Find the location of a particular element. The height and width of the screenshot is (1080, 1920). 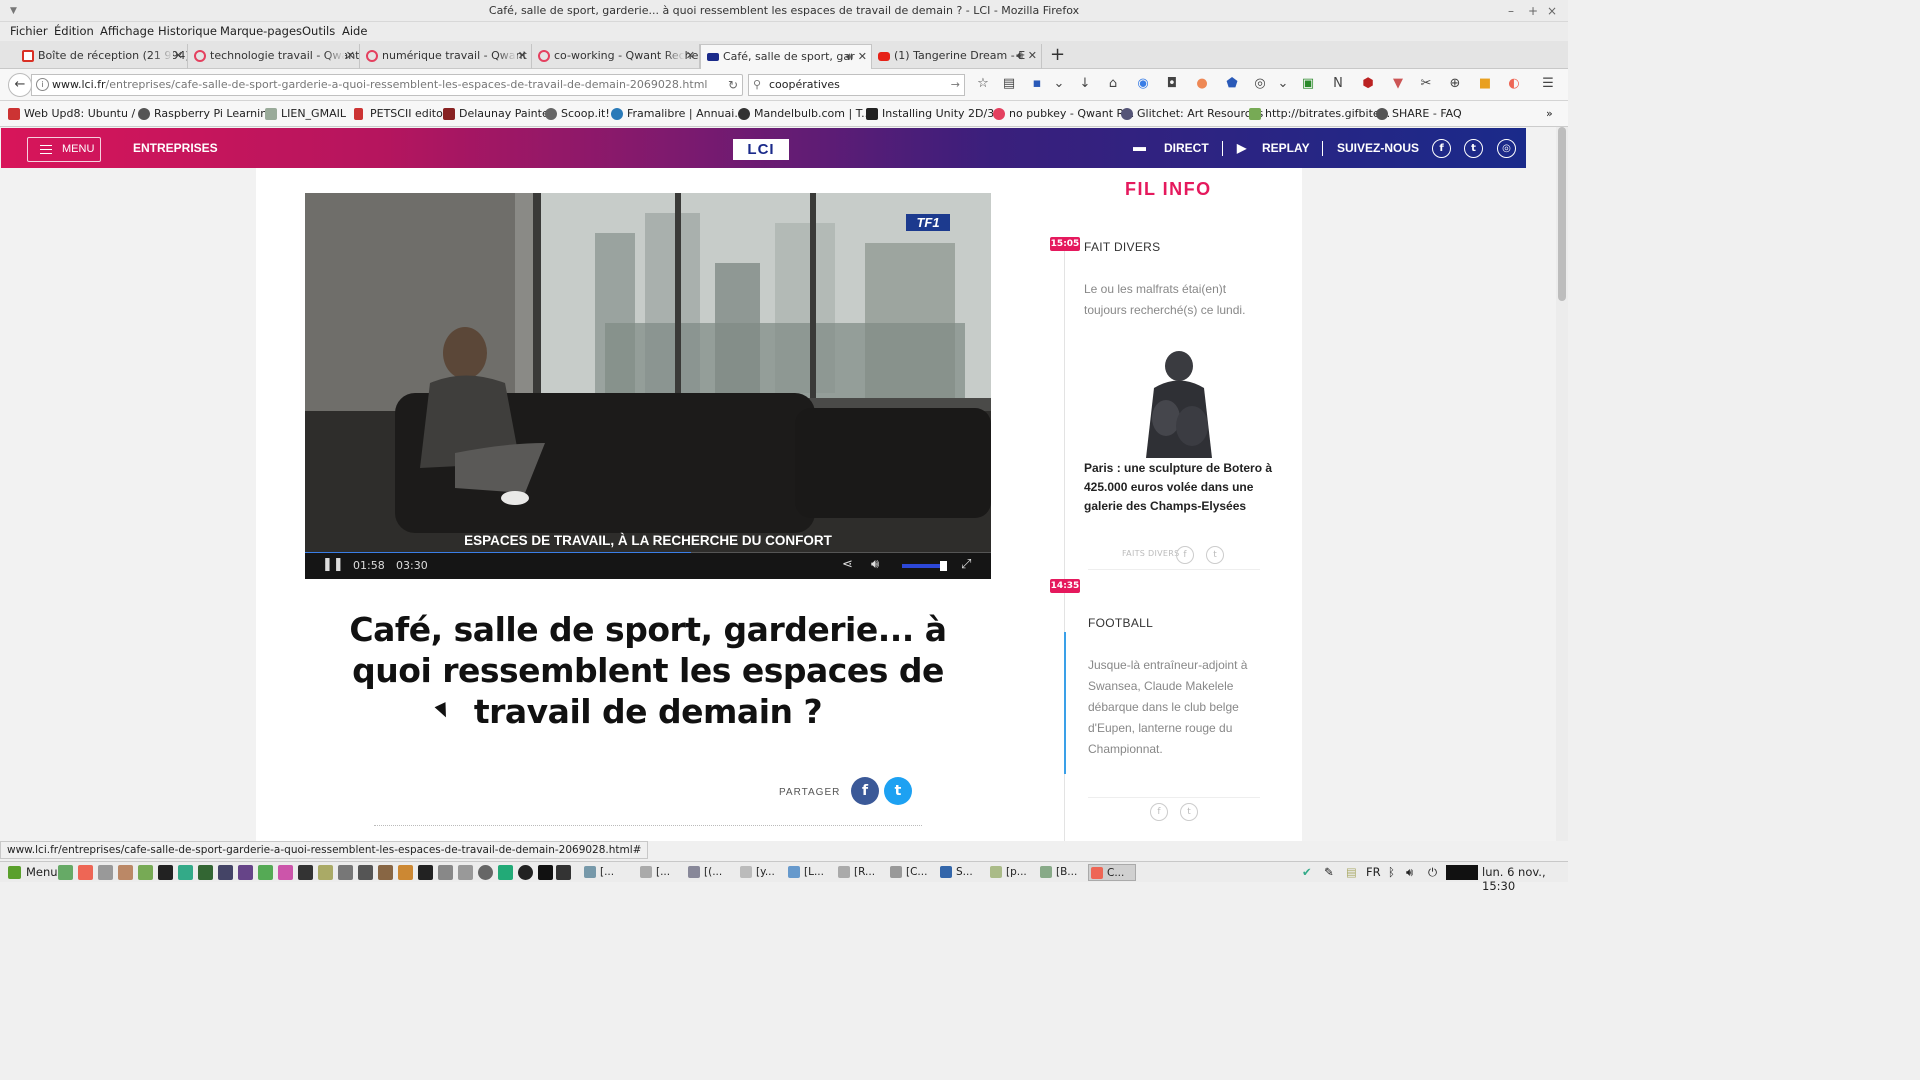

extension-n-icon: N is located at coordinates (1338, 84).